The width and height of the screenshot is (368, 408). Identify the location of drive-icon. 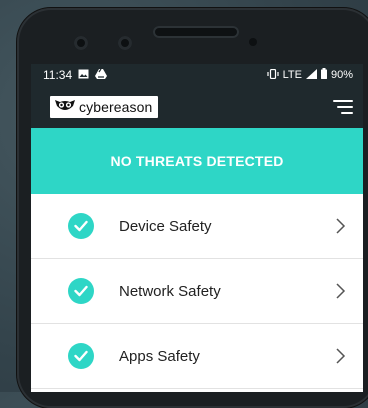
(101, 75).